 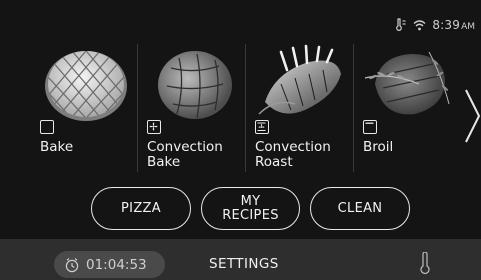 I want to click on clock-icon, so click(x=72, y=264).